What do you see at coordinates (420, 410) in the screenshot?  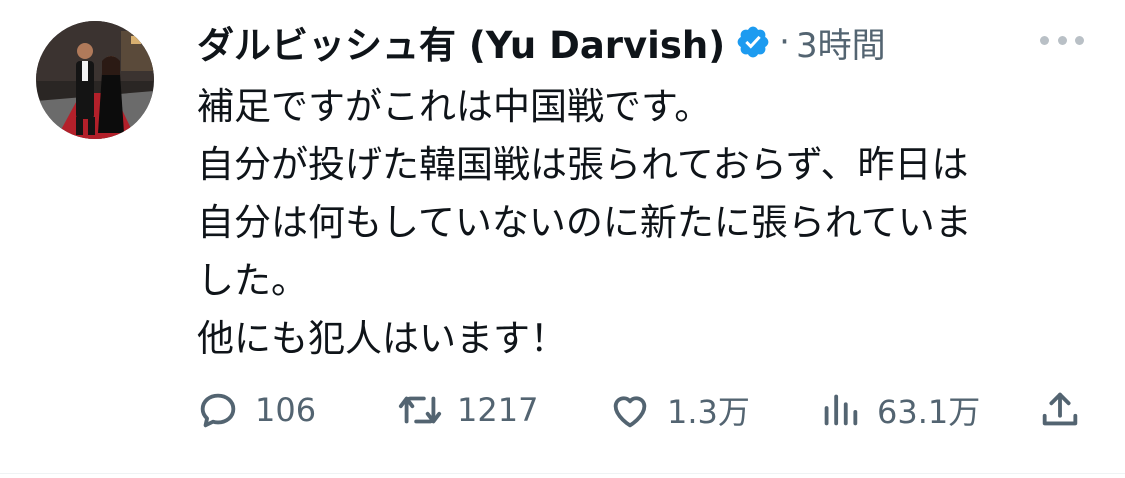 I see `retweet-icon` at bounding box center [420, 410].